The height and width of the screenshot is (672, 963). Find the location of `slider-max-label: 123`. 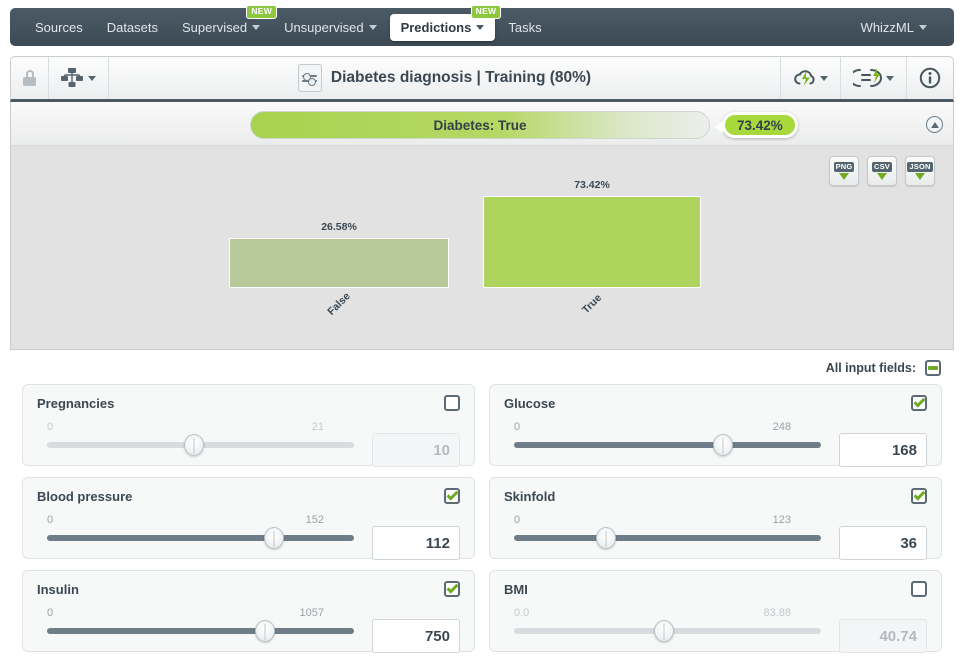

slider-max-label: 123 is located at coordinates (781, 520).